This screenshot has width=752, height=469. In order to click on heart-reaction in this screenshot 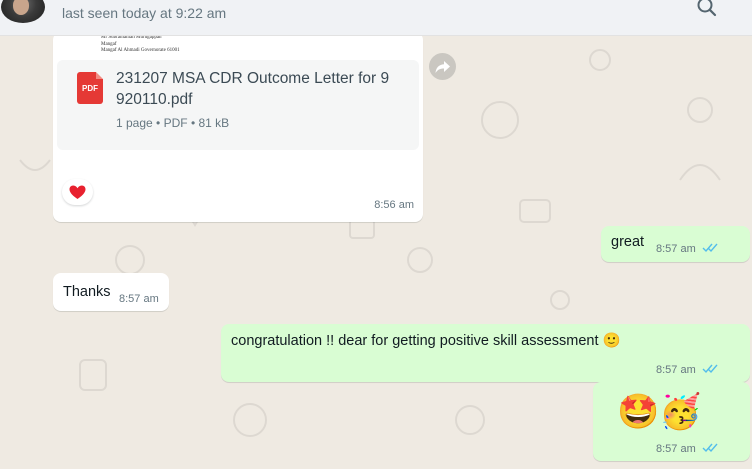, I will do `click(77, 192)`.